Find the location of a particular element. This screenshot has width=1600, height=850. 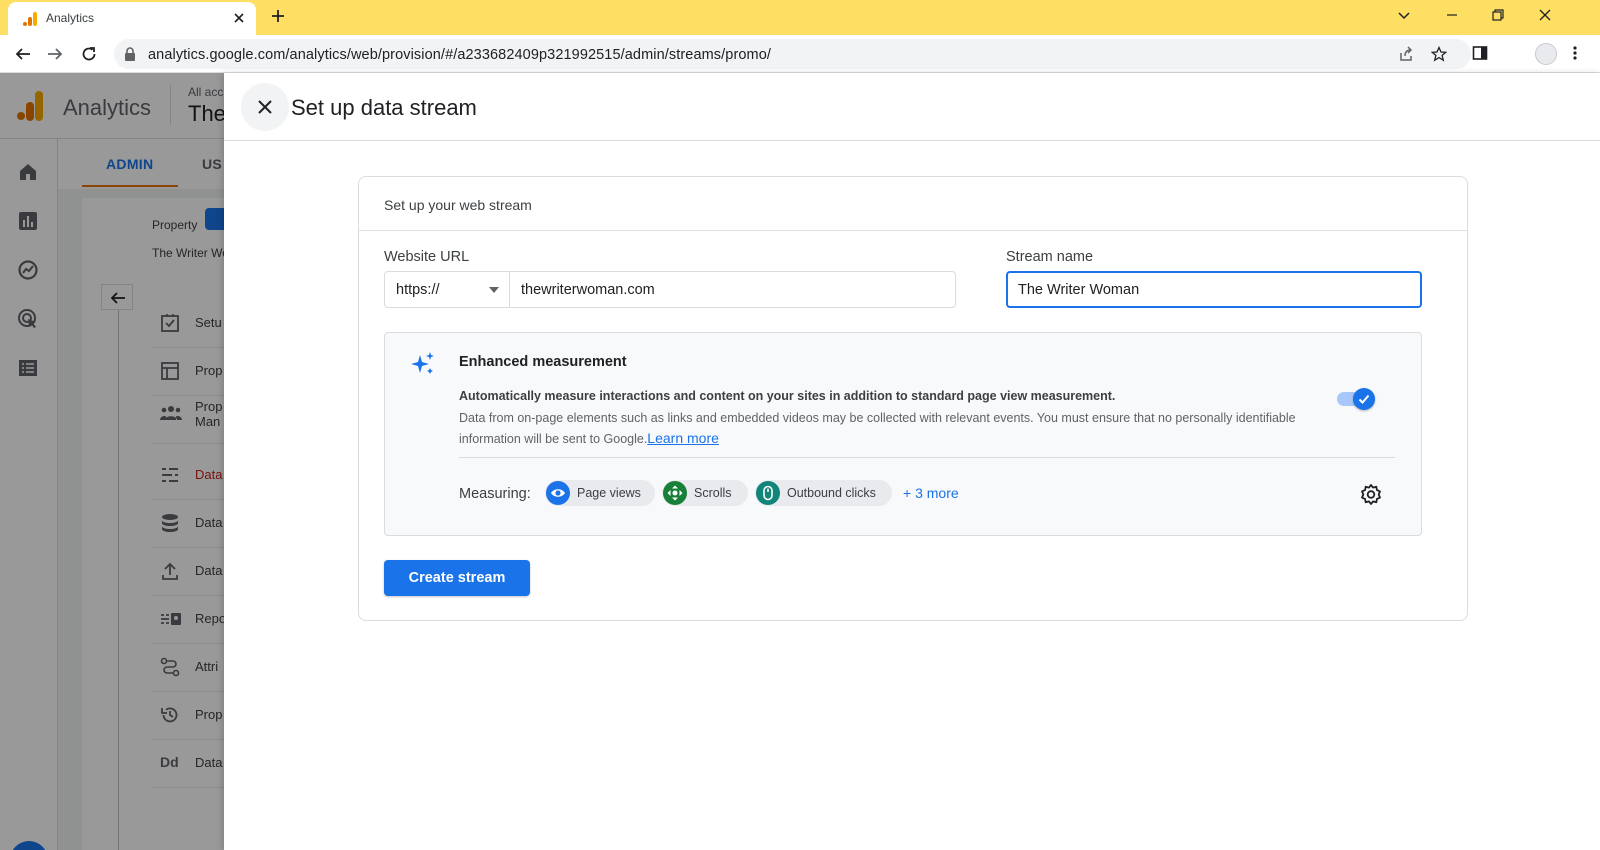

website-url-value: thewriterwoman.com is located at coordinates (588, 290).